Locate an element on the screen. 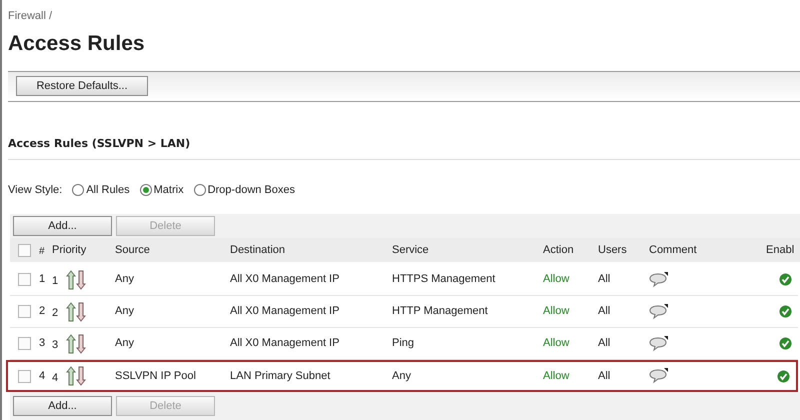 The height and width of the screenshot is (420, 800). column-header: Source is located at coordinates (133, 250).